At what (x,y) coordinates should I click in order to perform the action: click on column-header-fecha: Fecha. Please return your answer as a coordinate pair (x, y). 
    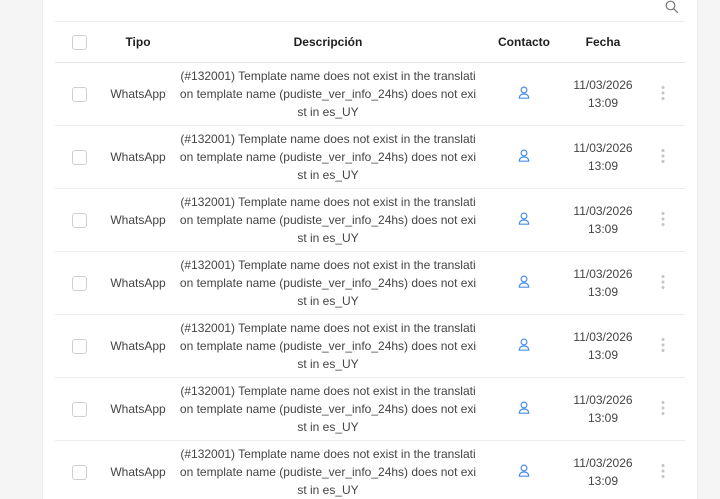
    Looking at the image, I should click on (603, 42).